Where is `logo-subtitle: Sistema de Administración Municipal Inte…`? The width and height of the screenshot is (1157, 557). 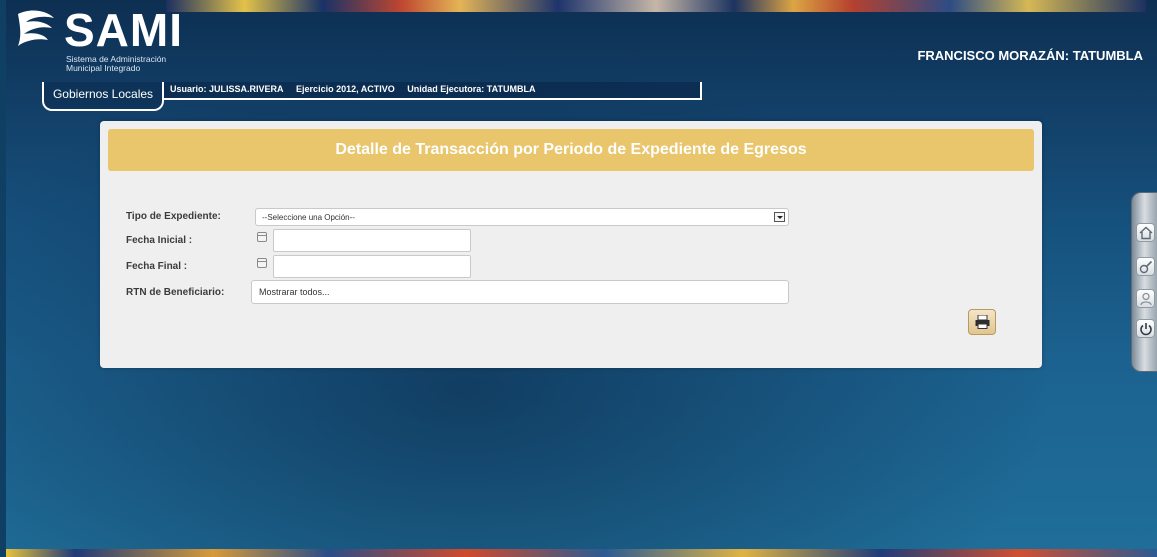
logo-subtitle: Sistema de Administración Municipal Inte… is located at coordinates (116, 64).